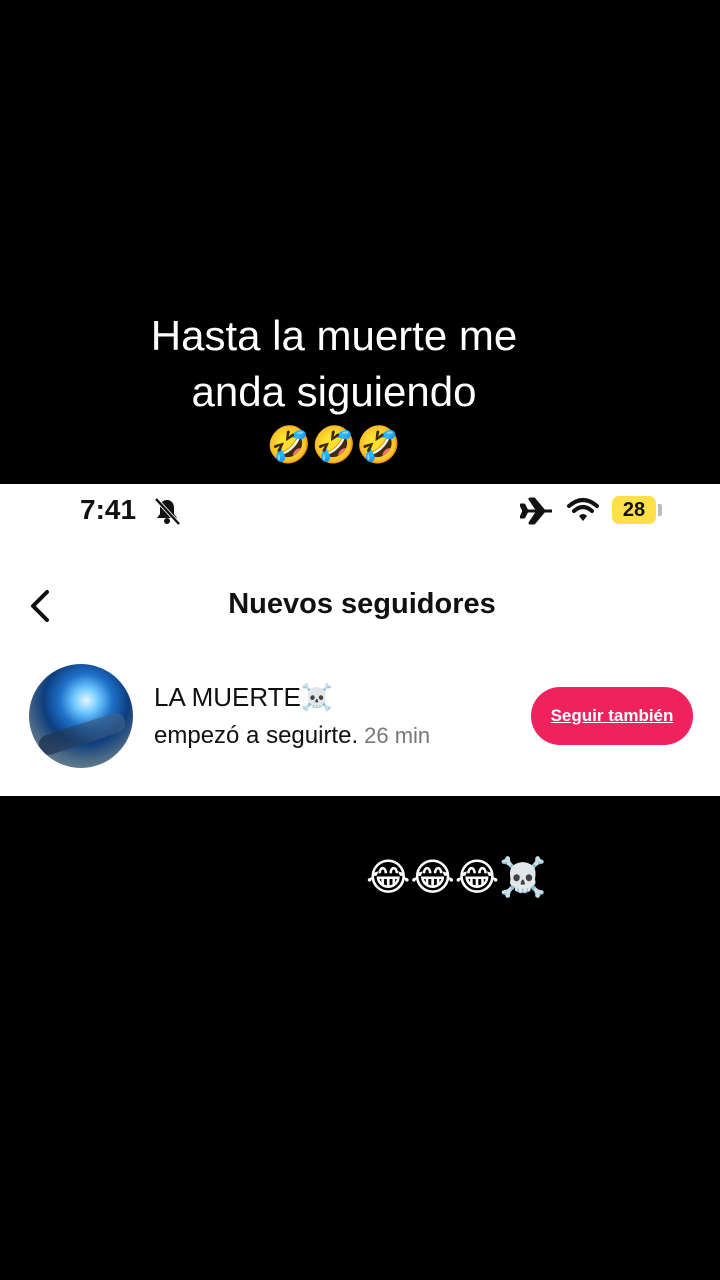 The width and height of the screenshot is (720, 1280). What do you see at coordinates (317, 698) in the screenshot?
I see `skull-icon: ☠️` at bounding box center [317, 698].